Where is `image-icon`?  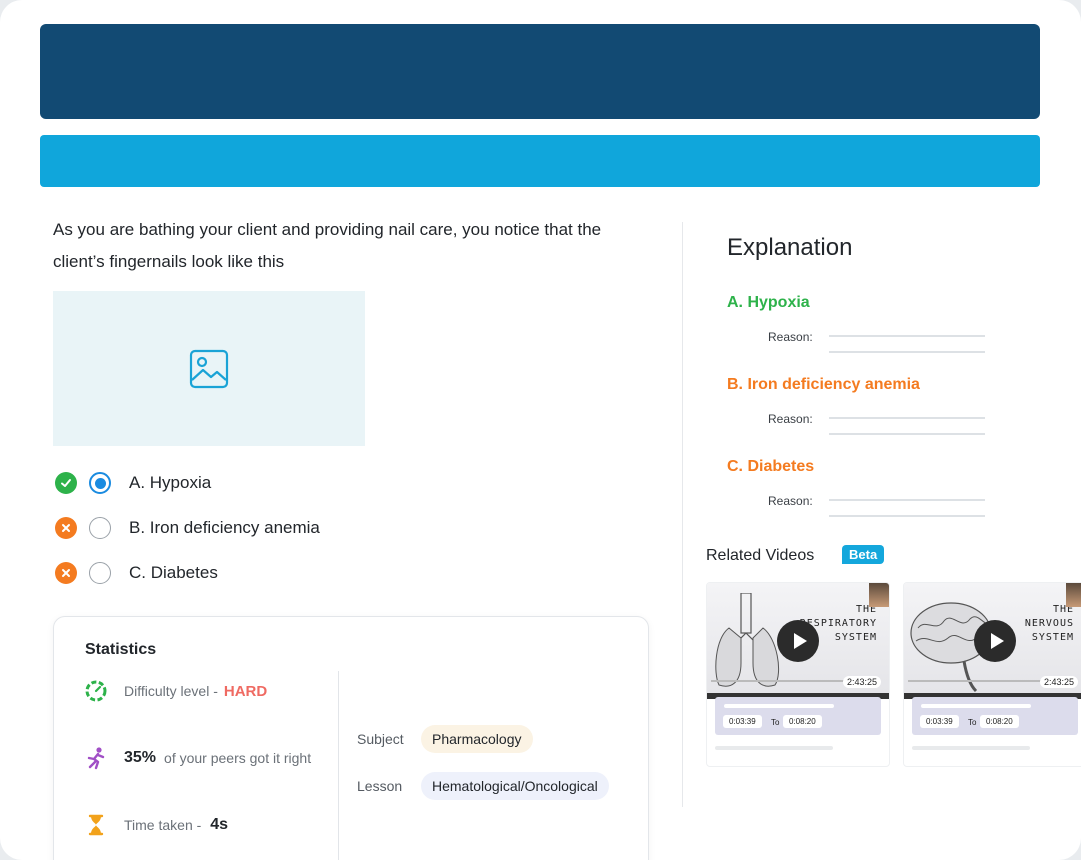
image-icon is located at coordinates (209, 368).